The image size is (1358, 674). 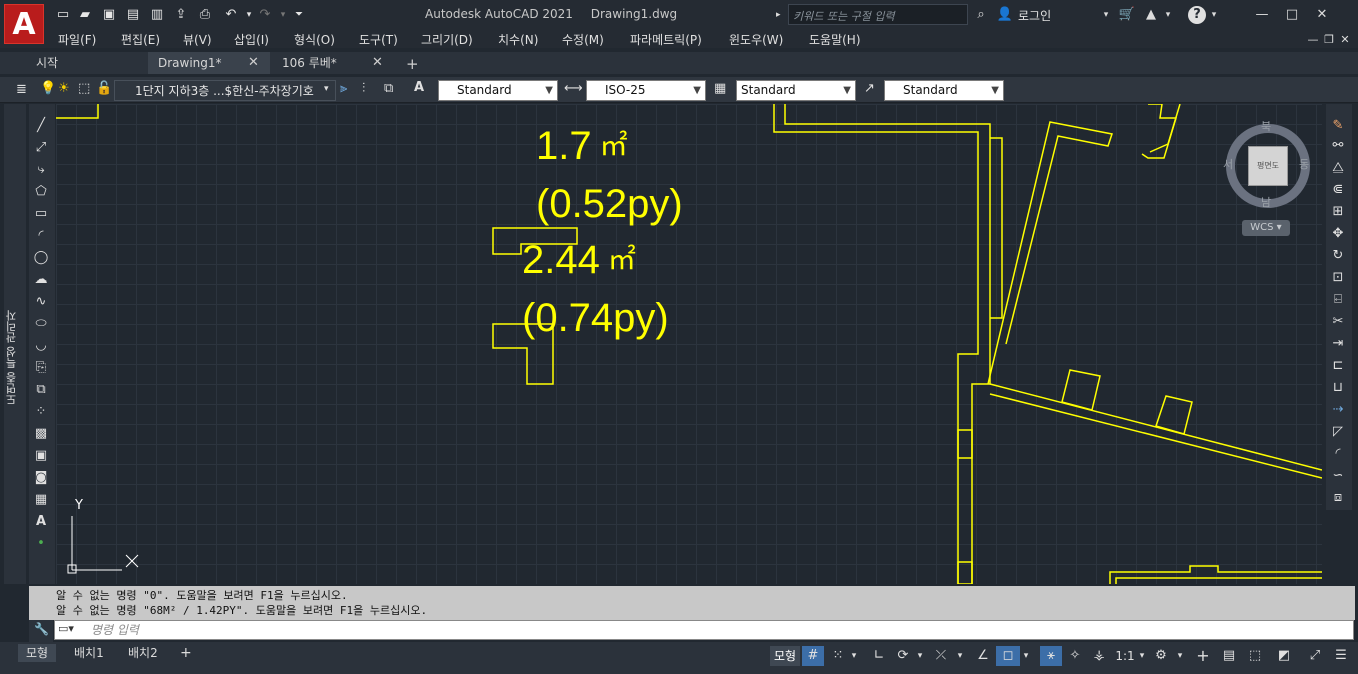 I want to click on cart-icon: 🛒, so click(x=1127, y=15).